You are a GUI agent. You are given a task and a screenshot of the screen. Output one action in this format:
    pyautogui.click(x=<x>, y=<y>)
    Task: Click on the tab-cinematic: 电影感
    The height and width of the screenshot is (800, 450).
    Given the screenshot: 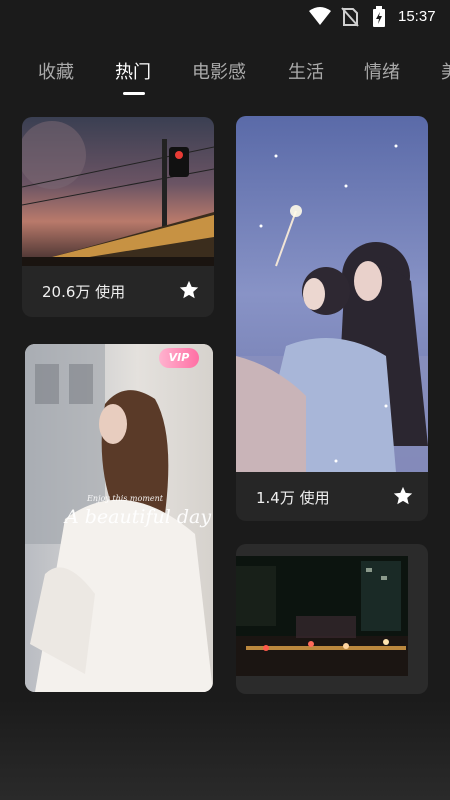 What is the action you would take?
    pyautogui.click(x=219, y=71)
    